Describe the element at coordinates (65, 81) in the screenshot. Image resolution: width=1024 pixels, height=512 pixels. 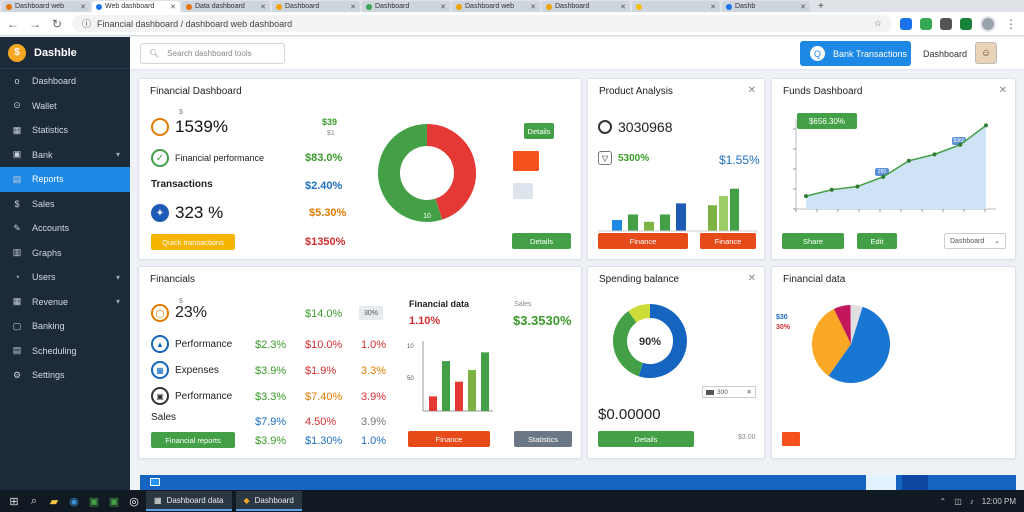
I see `sidebar-item-dashboard: o Dashboard` at that location.